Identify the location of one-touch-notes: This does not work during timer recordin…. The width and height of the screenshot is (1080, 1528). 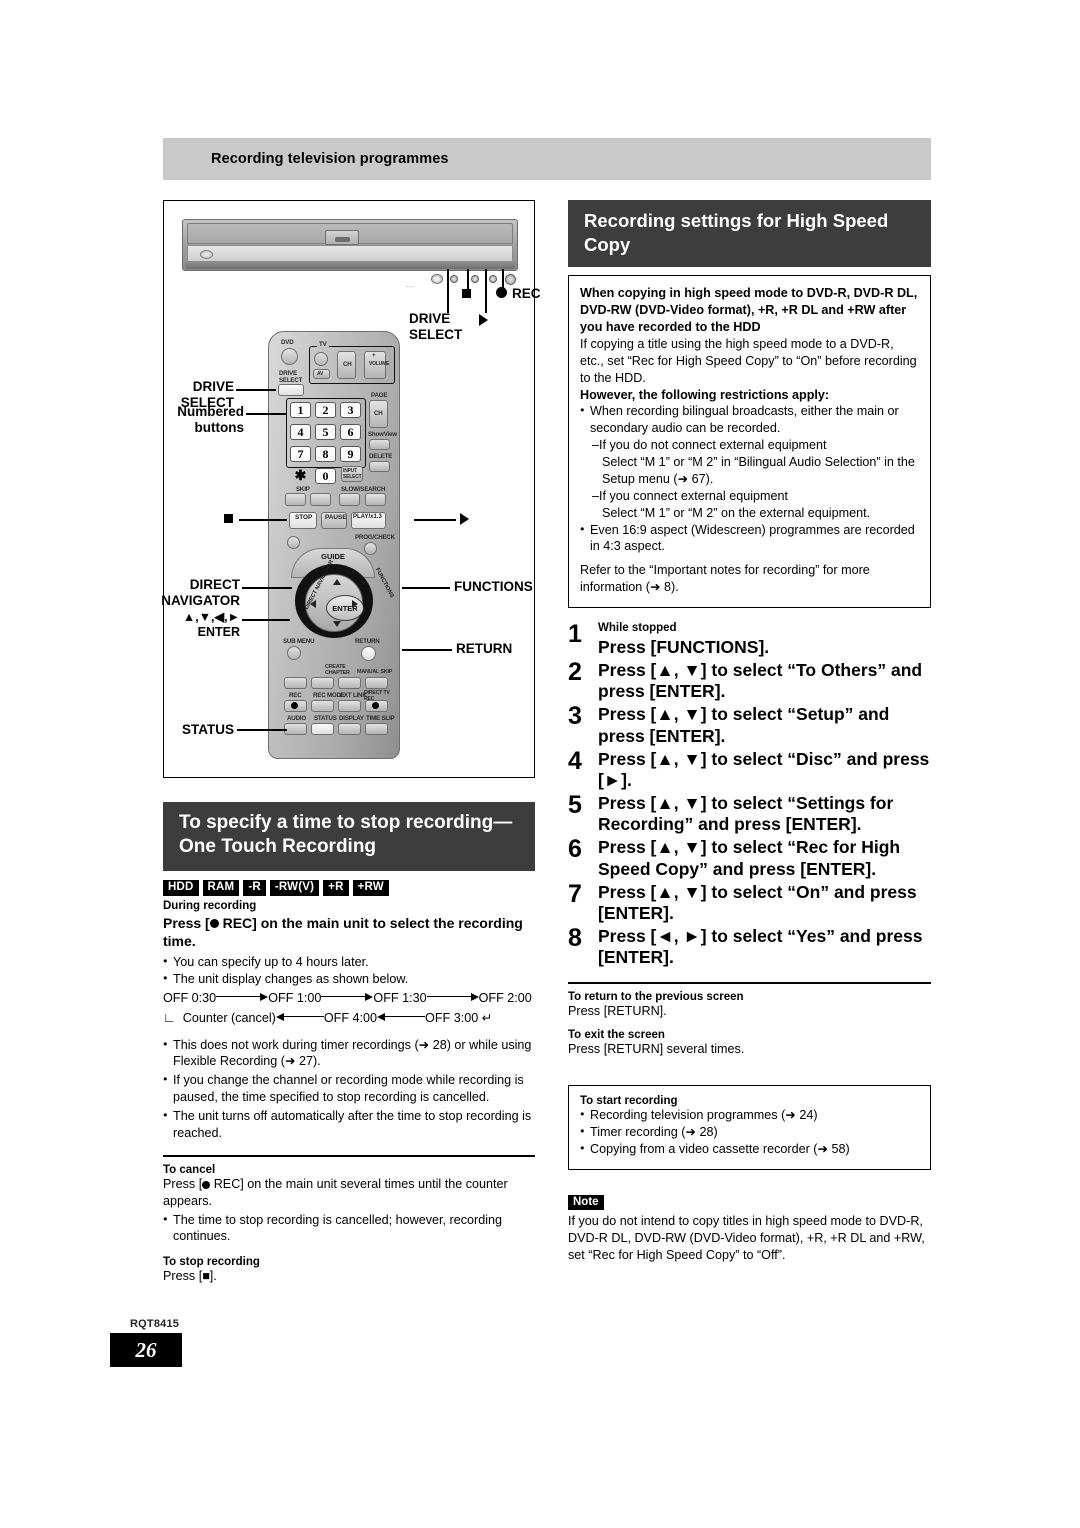
(349, 1089).